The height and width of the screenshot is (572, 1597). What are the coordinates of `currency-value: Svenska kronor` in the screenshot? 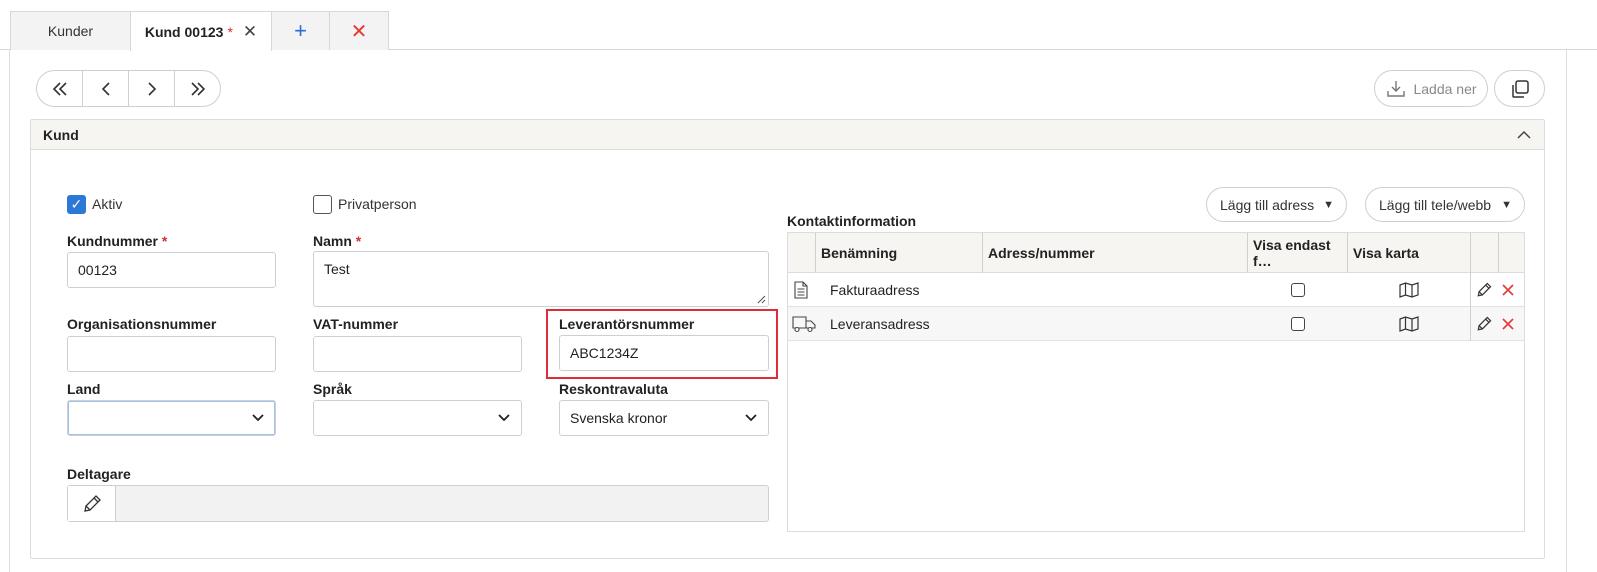 It's located at (619, 418).